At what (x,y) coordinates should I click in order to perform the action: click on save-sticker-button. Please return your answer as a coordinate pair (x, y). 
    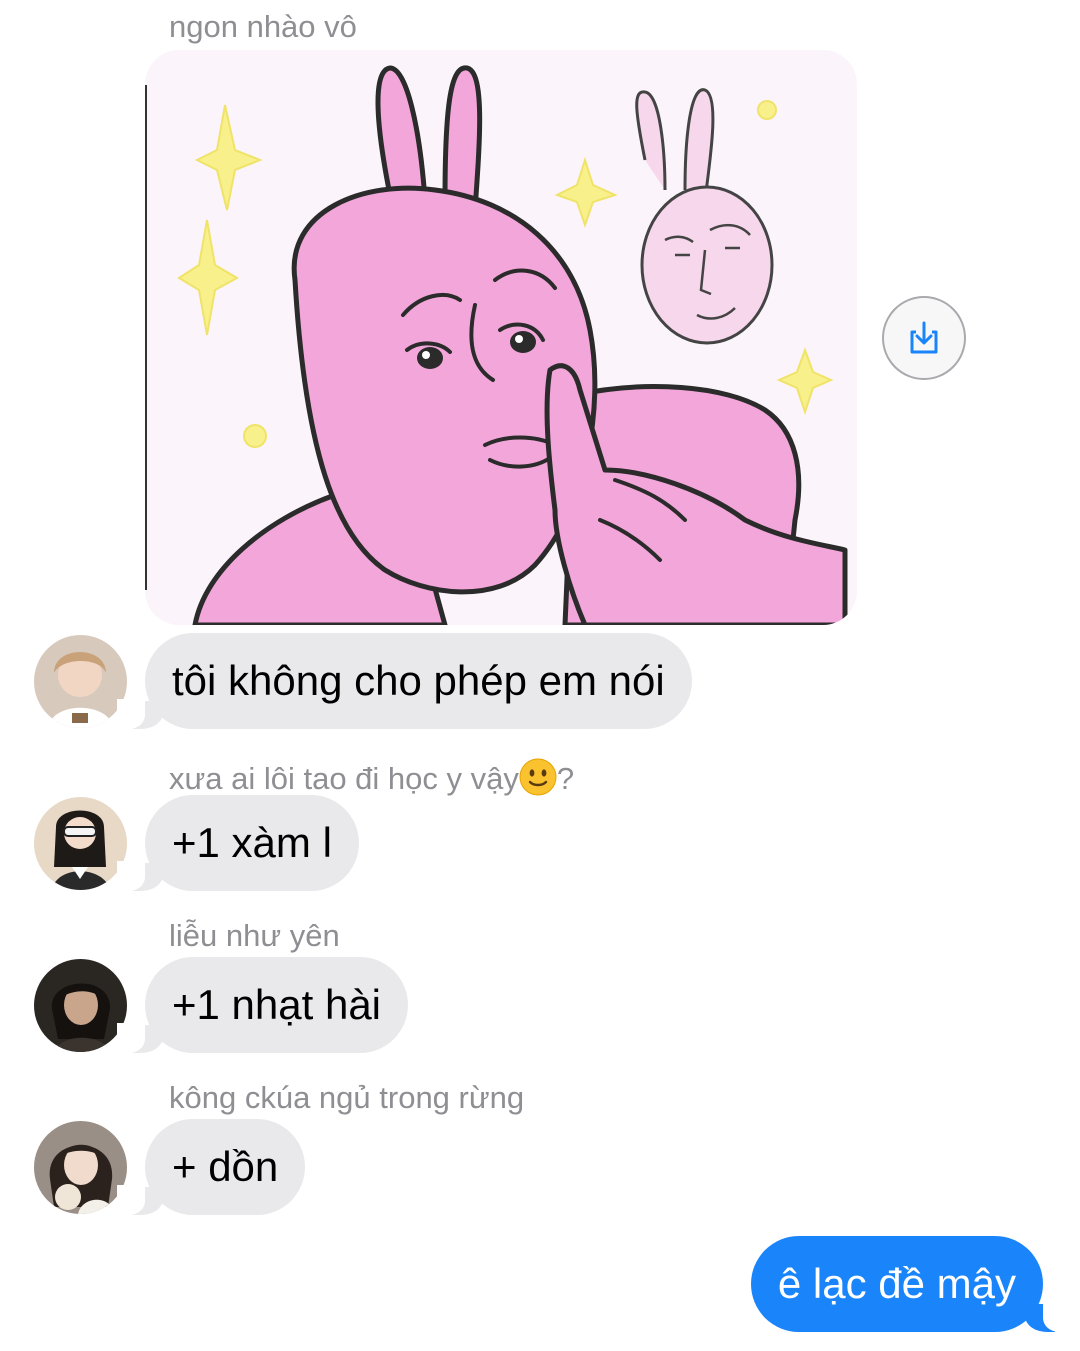
    Looking at the image, I should click on (924, 338).